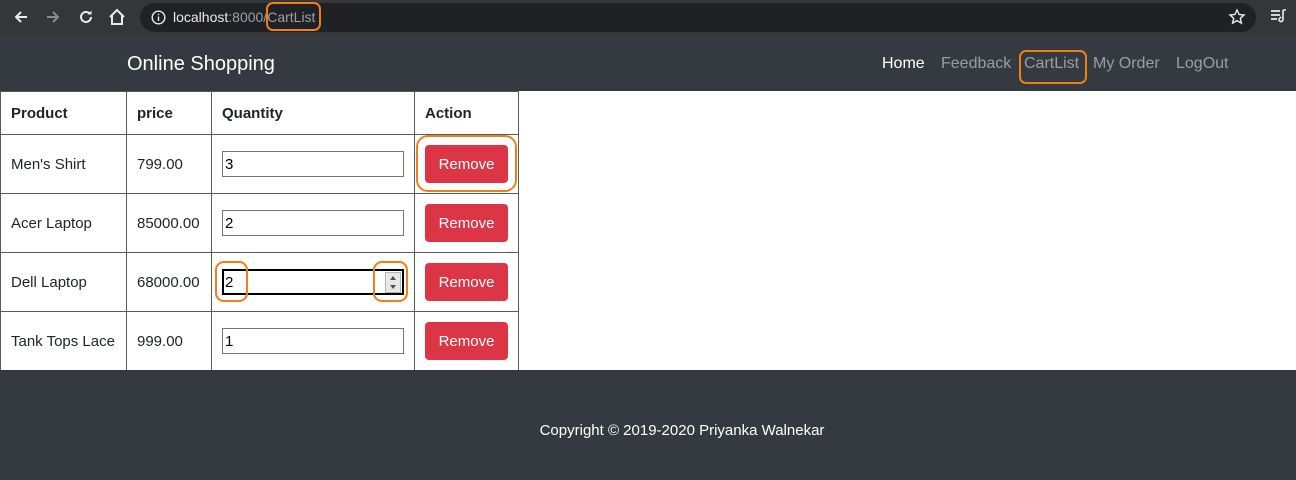  Describe the element at coordinates (201, 64) in the screenshot. I see `brand-logo: Online Shopping` at that location.